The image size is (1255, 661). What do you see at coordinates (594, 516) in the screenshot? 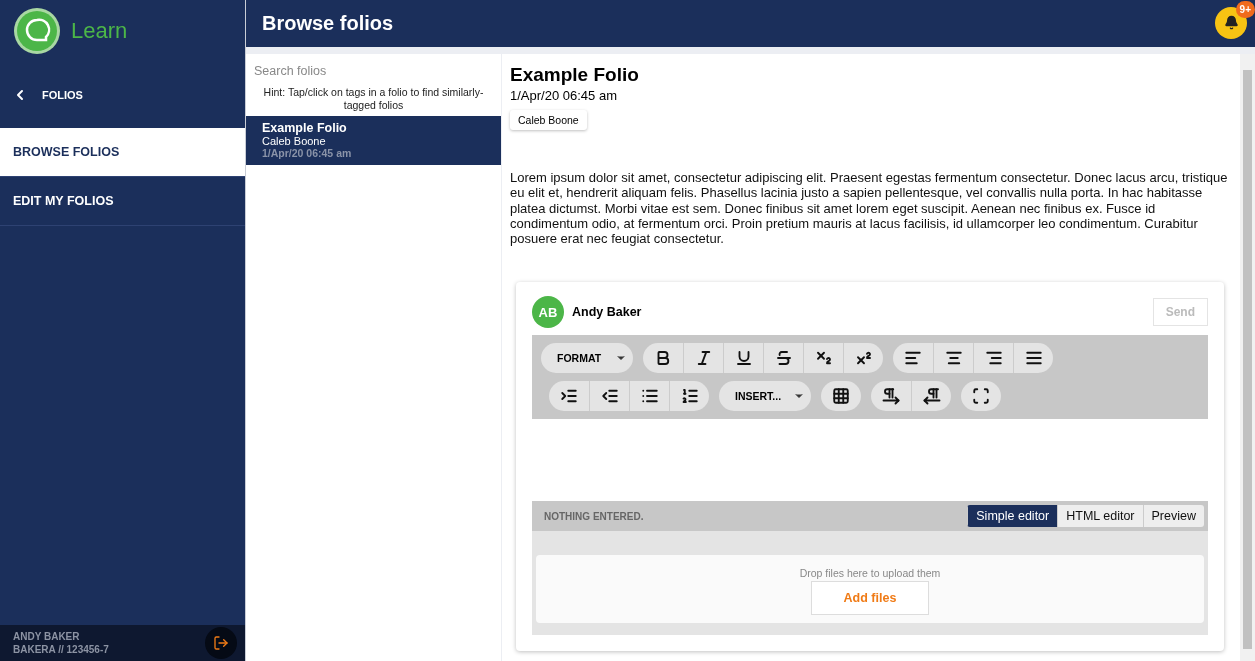
I see `status-text: NOTHING ENTERED.` at bounding box center [594, 516].